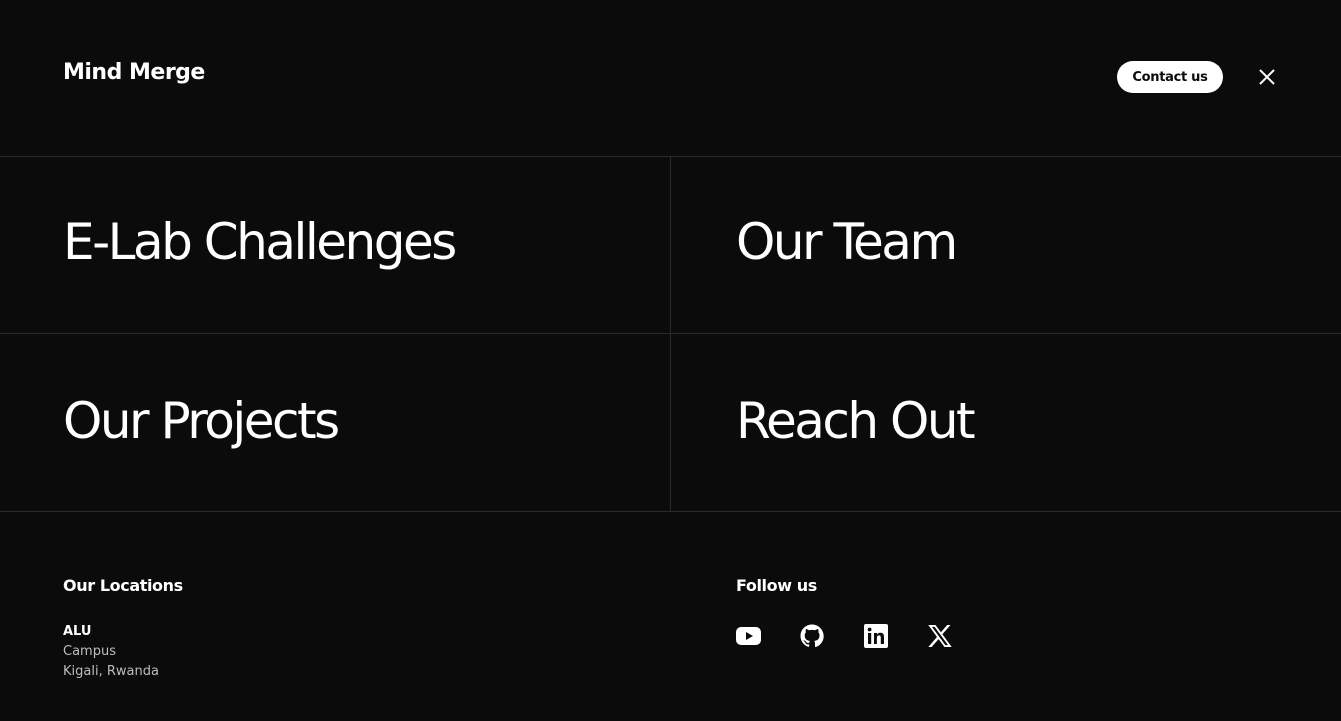 Image resolution: width=1341 pixels, height=721 pixels. What do you see at coordinates (111, 671) in the screenshot?
I see `location-line: Kigali, Rwanda` at bounding box center [111, 671].